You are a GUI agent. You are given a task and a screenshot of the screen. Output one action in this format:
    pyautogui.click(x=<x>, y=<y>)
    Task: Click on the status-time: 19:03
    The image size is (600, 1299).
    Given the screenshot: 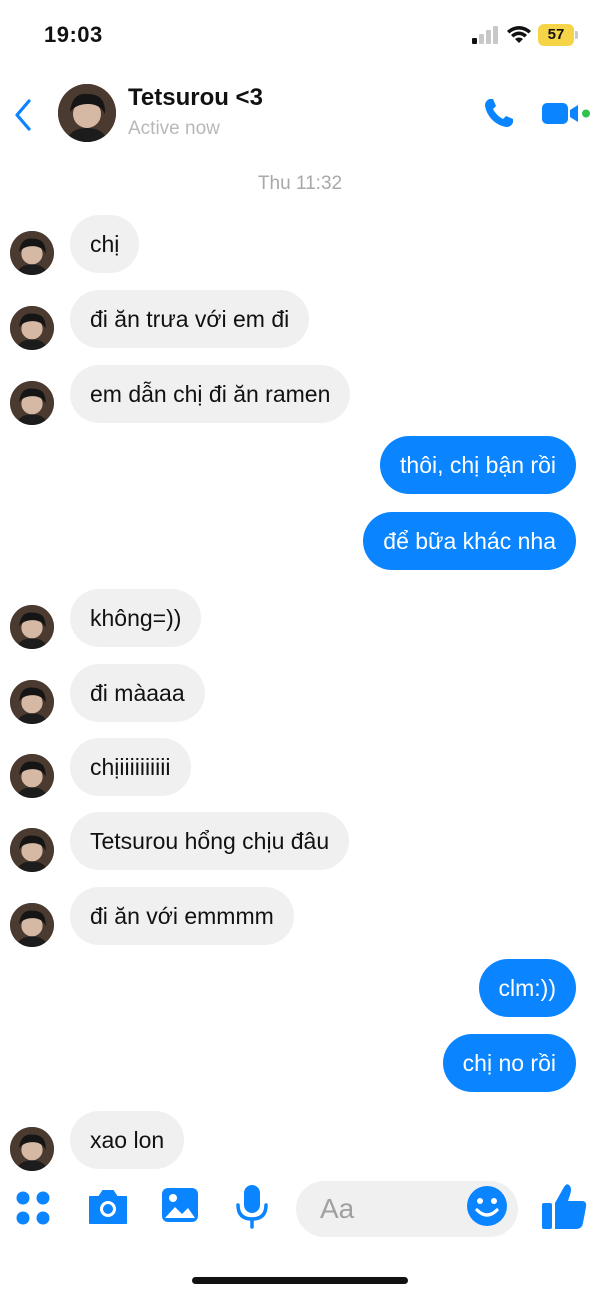 What is the action you would take?
    pyautogui.click(x=73, y=34)
    